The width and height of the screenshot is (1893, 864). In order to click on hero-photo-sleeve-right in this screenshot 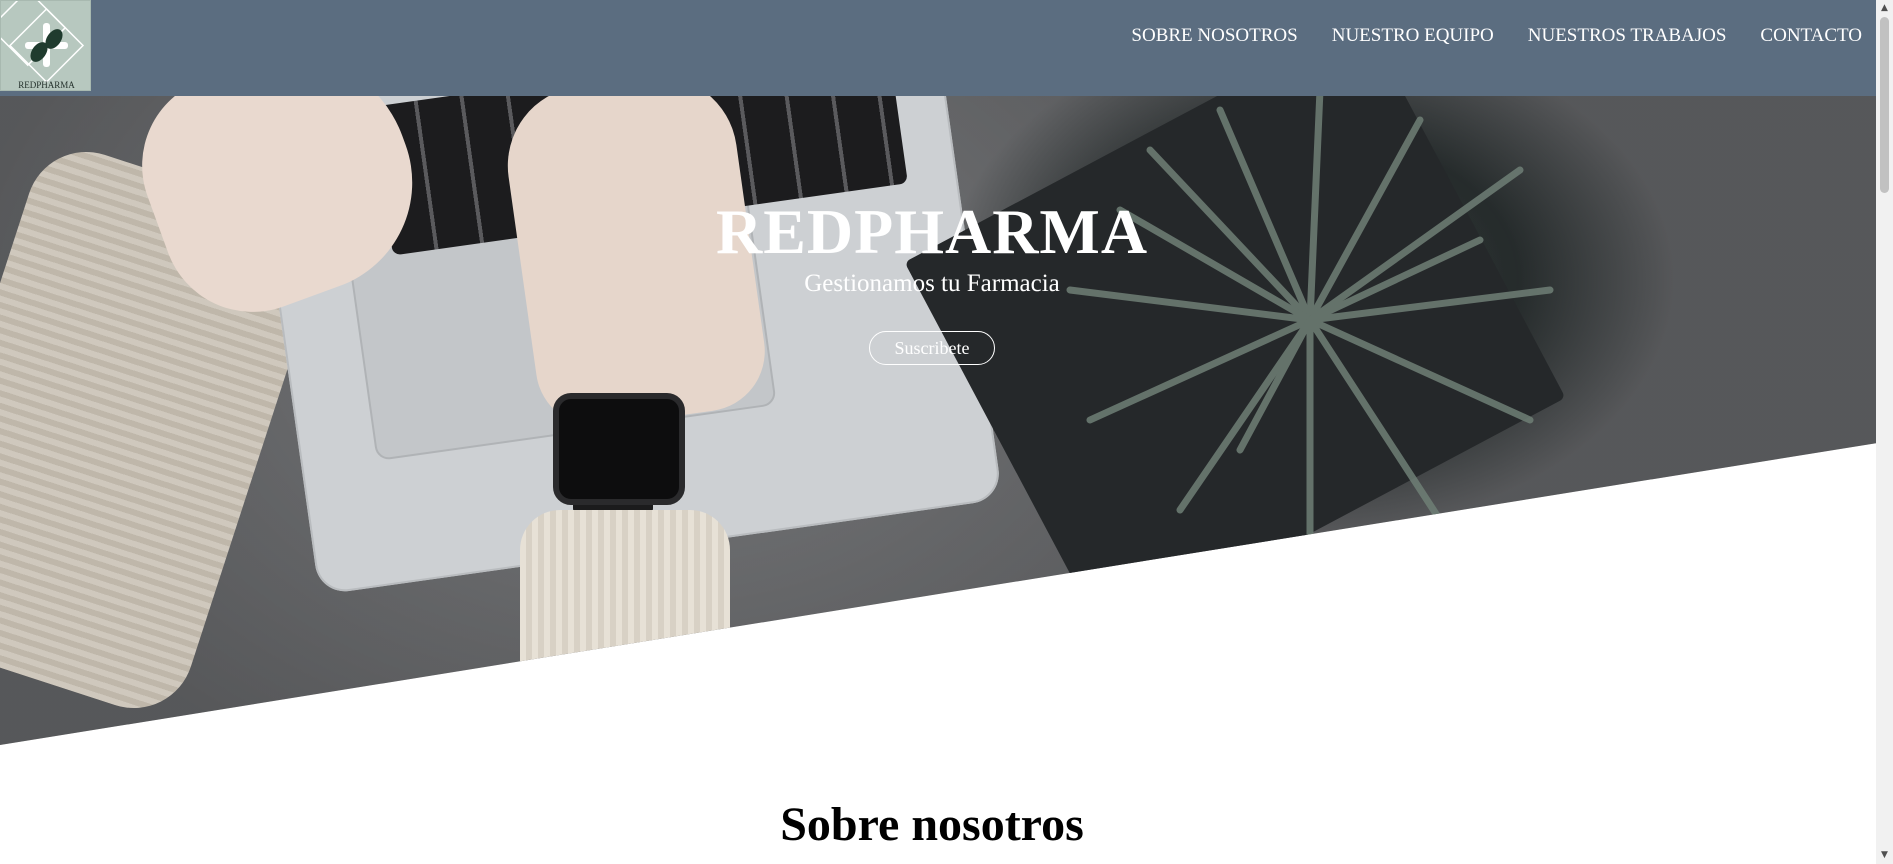, I will do `click(625, 627)`.